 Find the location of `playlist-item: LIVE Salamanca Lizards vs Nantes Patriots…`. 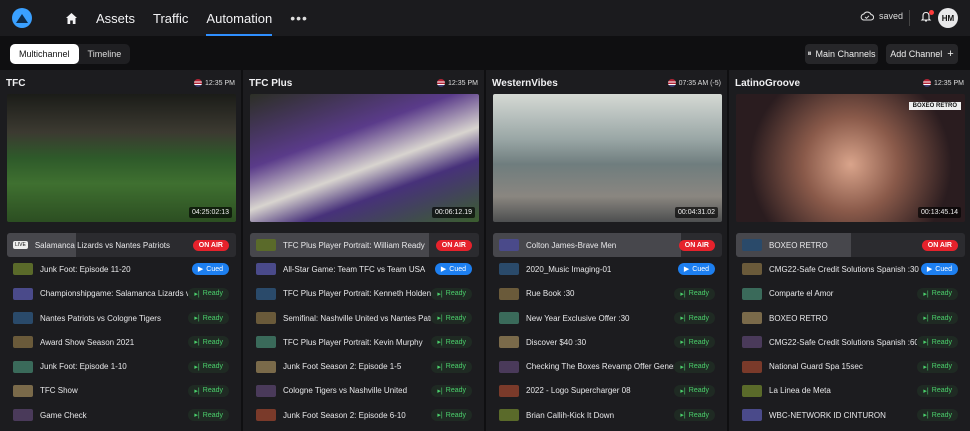

playlist-item: LIVE Salamanca Lizards vs Nantes Patriots… is located at coordinates (121, 245).